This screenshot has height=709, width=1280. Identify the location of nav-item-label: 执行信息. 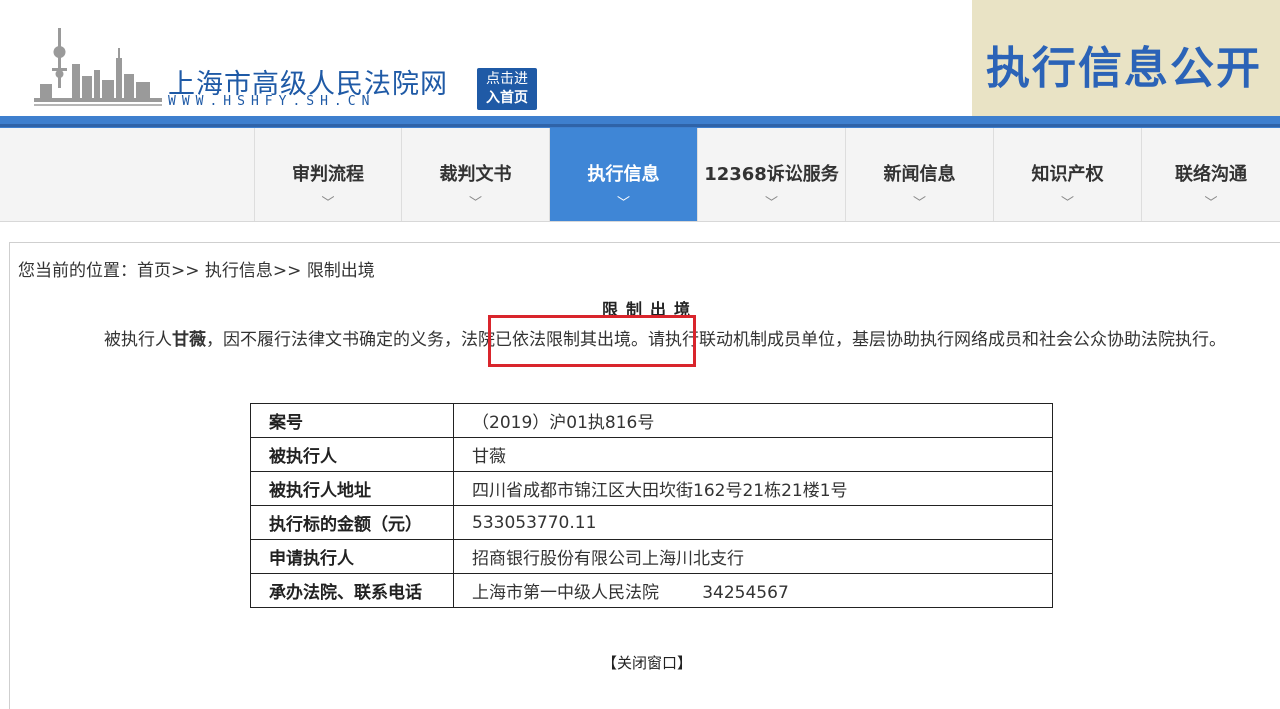
(623, 174).